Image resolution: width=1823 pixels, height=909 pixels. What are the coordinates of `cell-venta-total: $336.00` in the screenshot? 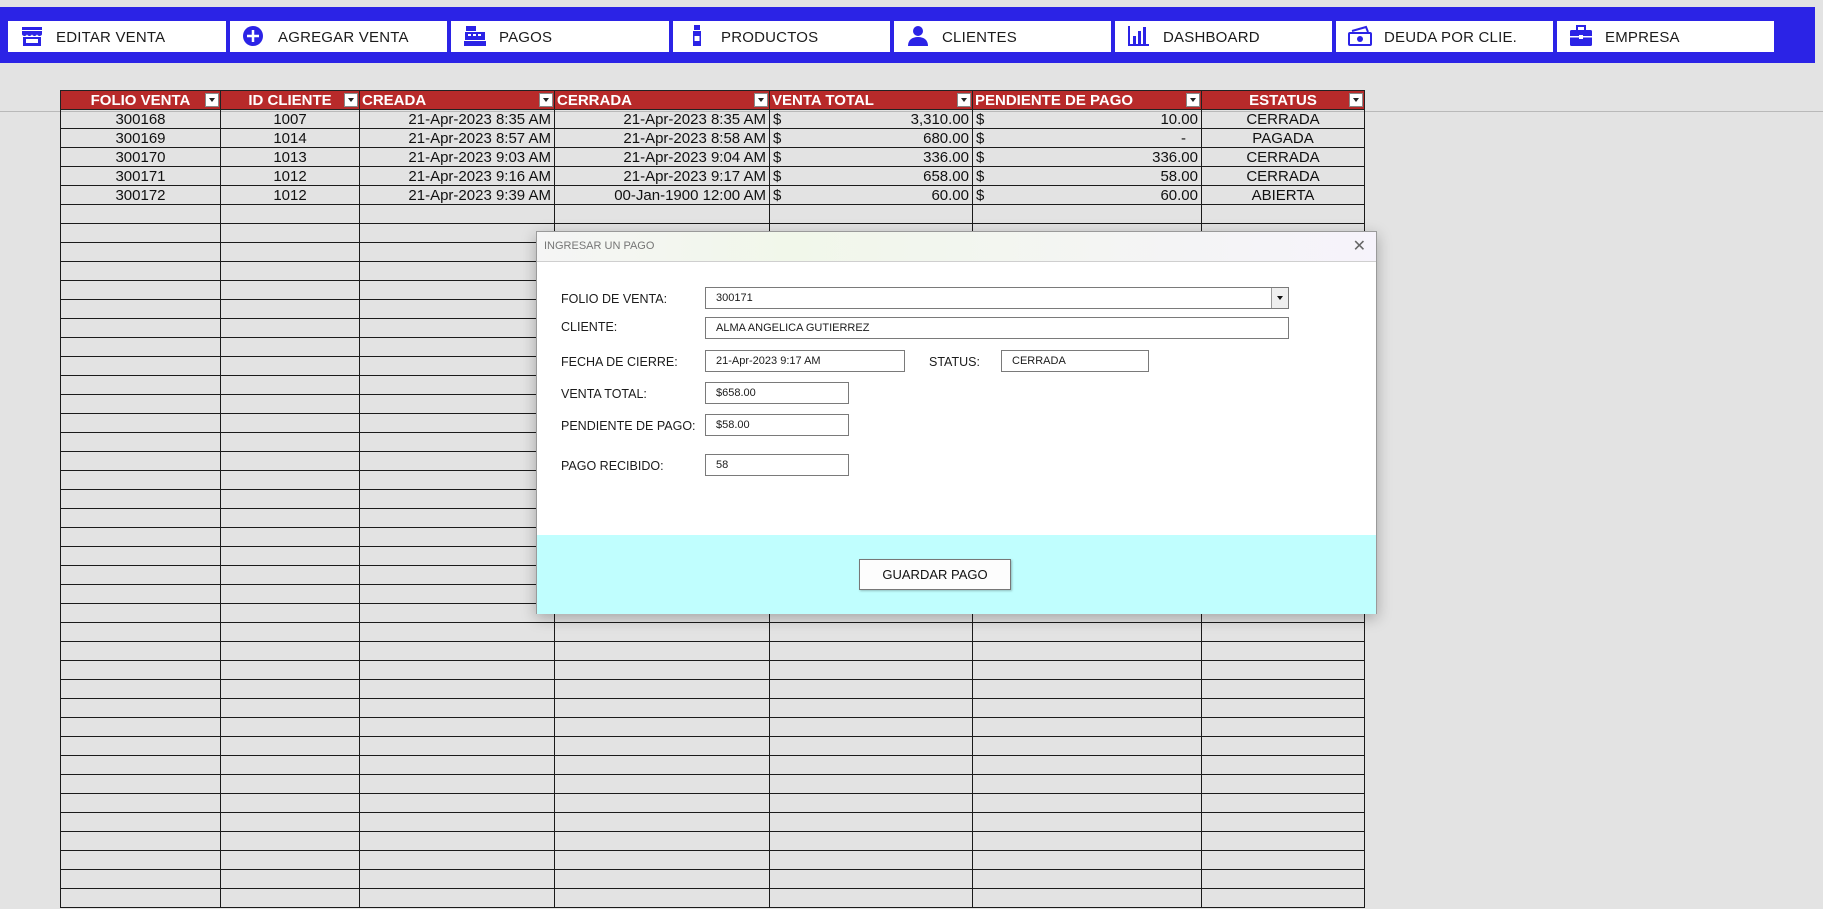 It's located at (871, 157).